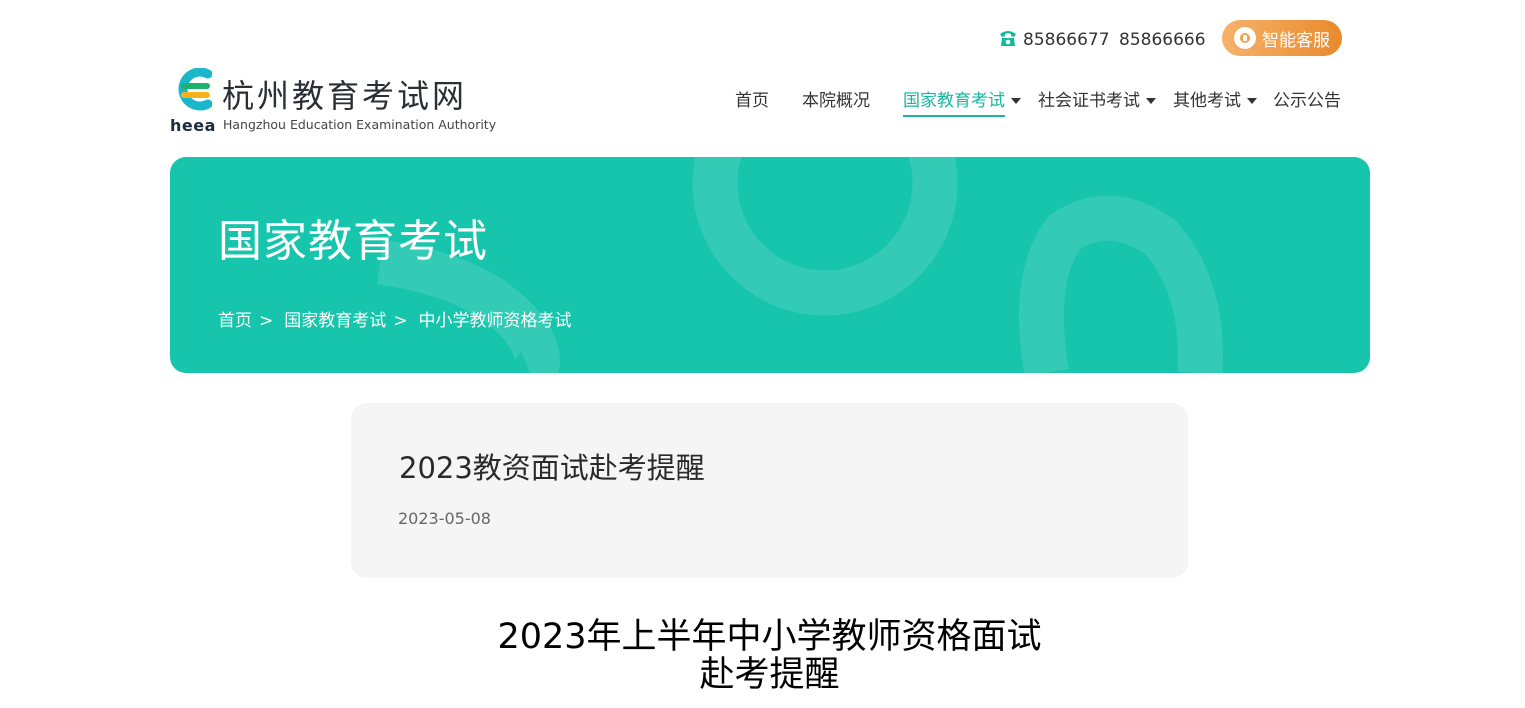 This screenshot has height=708, width=1525. I want to click on robot-icon, so click(1245, 38).